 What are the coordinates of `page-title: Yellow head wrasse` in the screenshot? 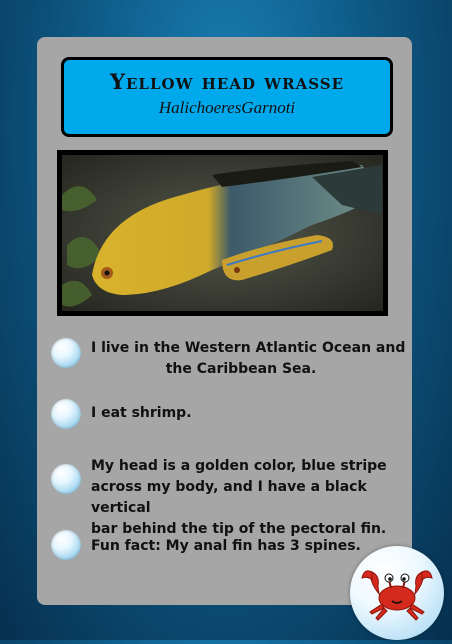 It's located at (227, 81).